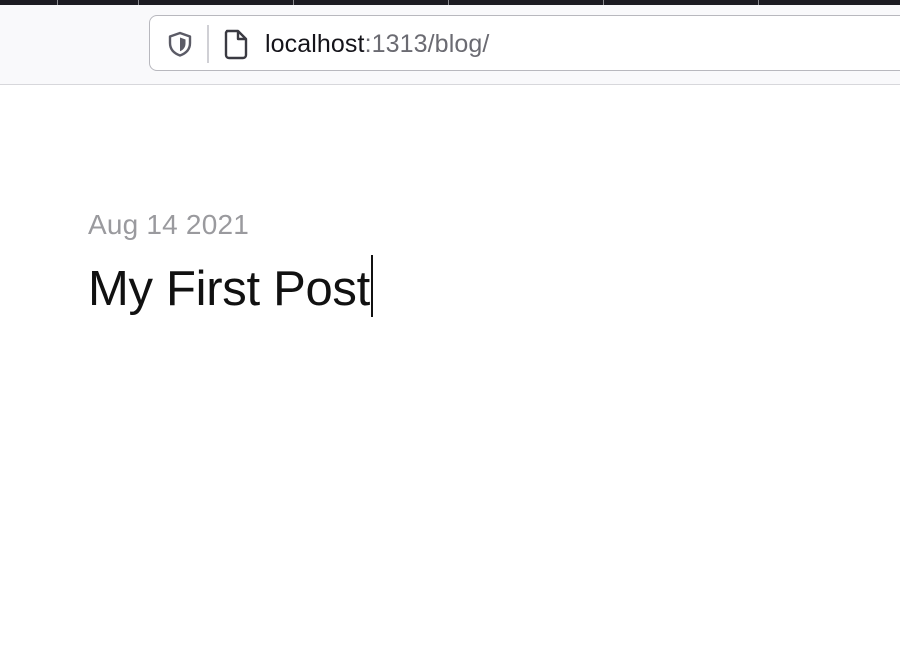 The height and width of the screenshot is (662, 900). What do you see at coordinates (315, 44) in the screenshot?
I see `url-host: localhost` at bounding box center [315, 44].